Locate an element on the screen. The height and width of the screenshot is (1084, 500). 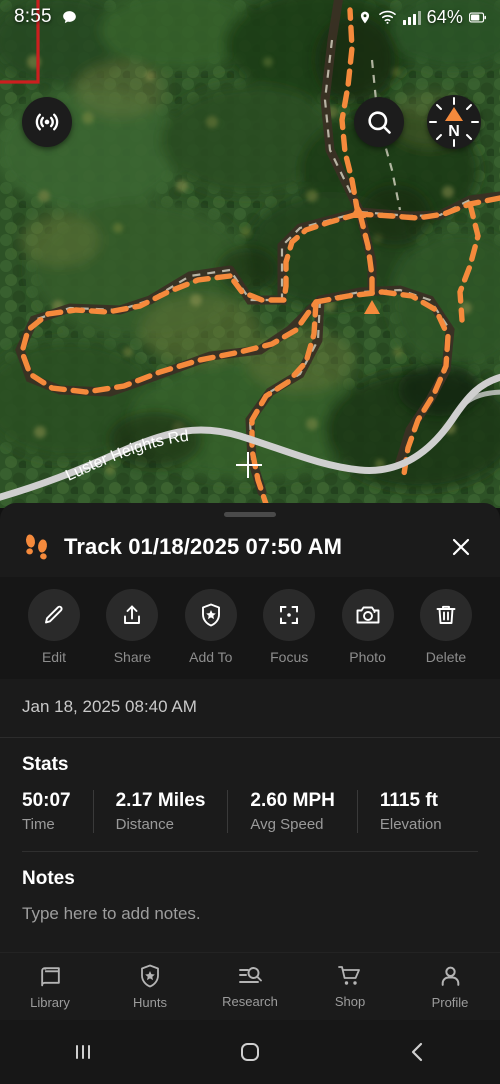
close-icon is located at coordinates (461, 547).